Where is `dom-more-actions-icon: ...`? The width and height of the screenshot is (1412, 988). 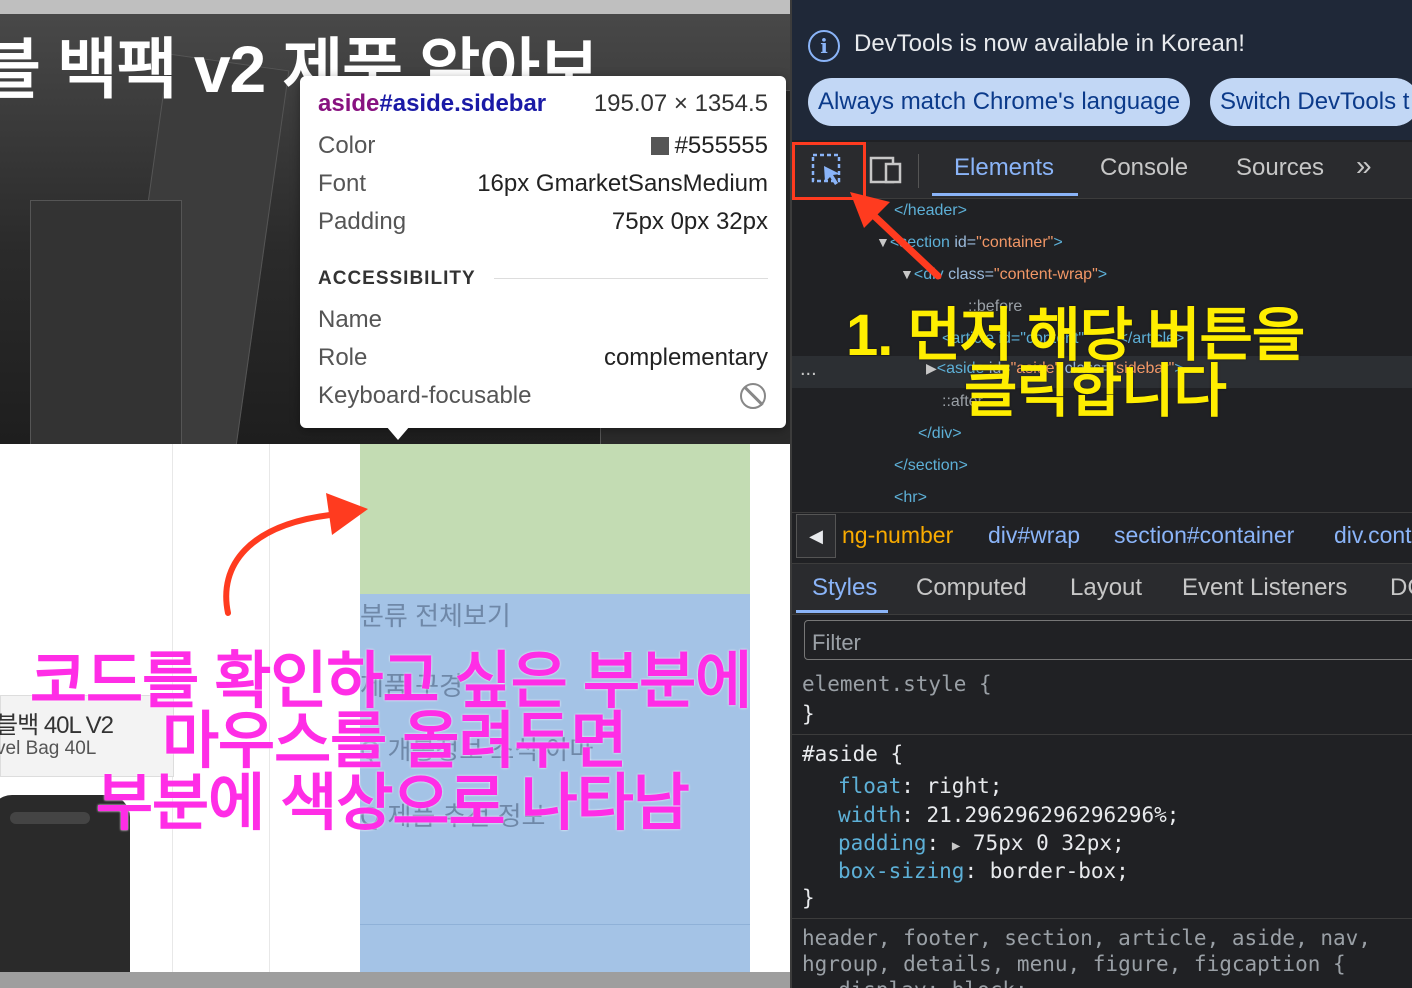 dom-more-actions-icon: ... is located at coordinates (808, 369).